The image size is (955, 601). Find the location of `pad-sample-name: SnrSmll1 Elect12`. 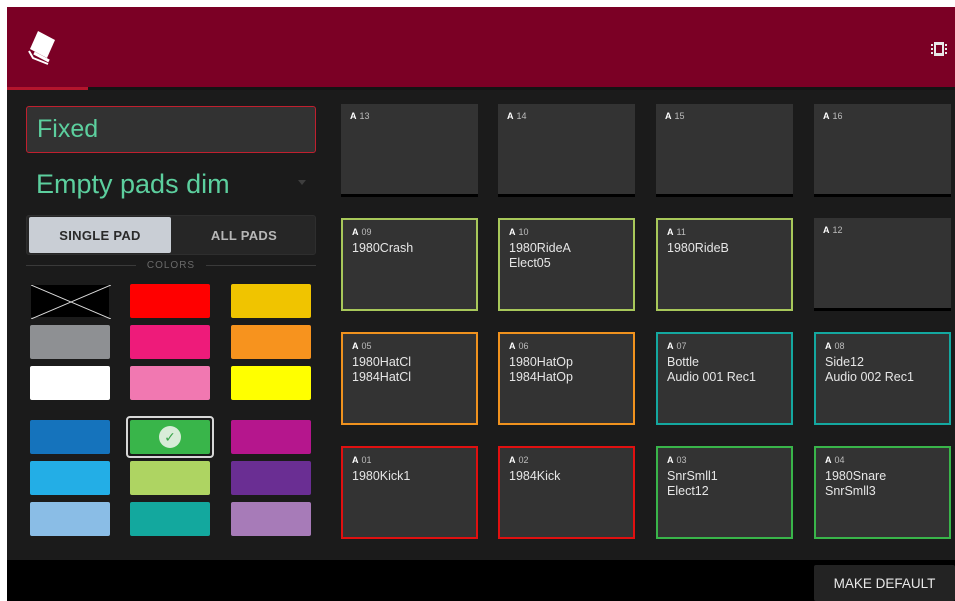

pad-sample-name: SnrSmll1 Elect12 is located at coordinates (692, 483).